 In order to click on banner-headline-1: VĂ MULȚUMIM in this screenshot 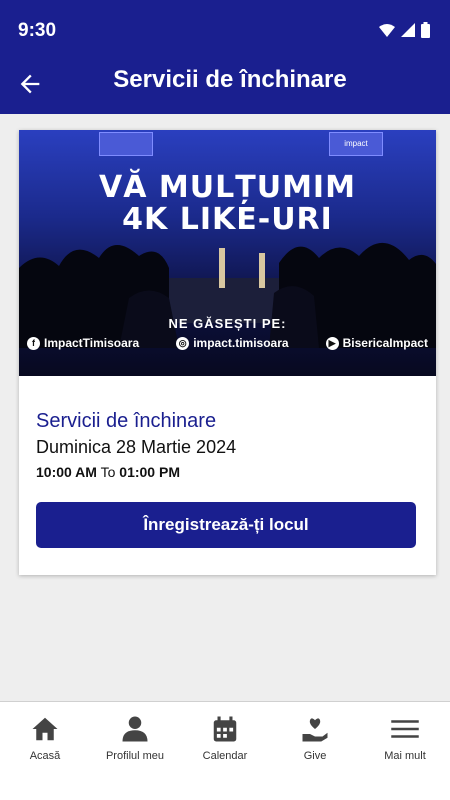, I will do `click(227, 187)`.